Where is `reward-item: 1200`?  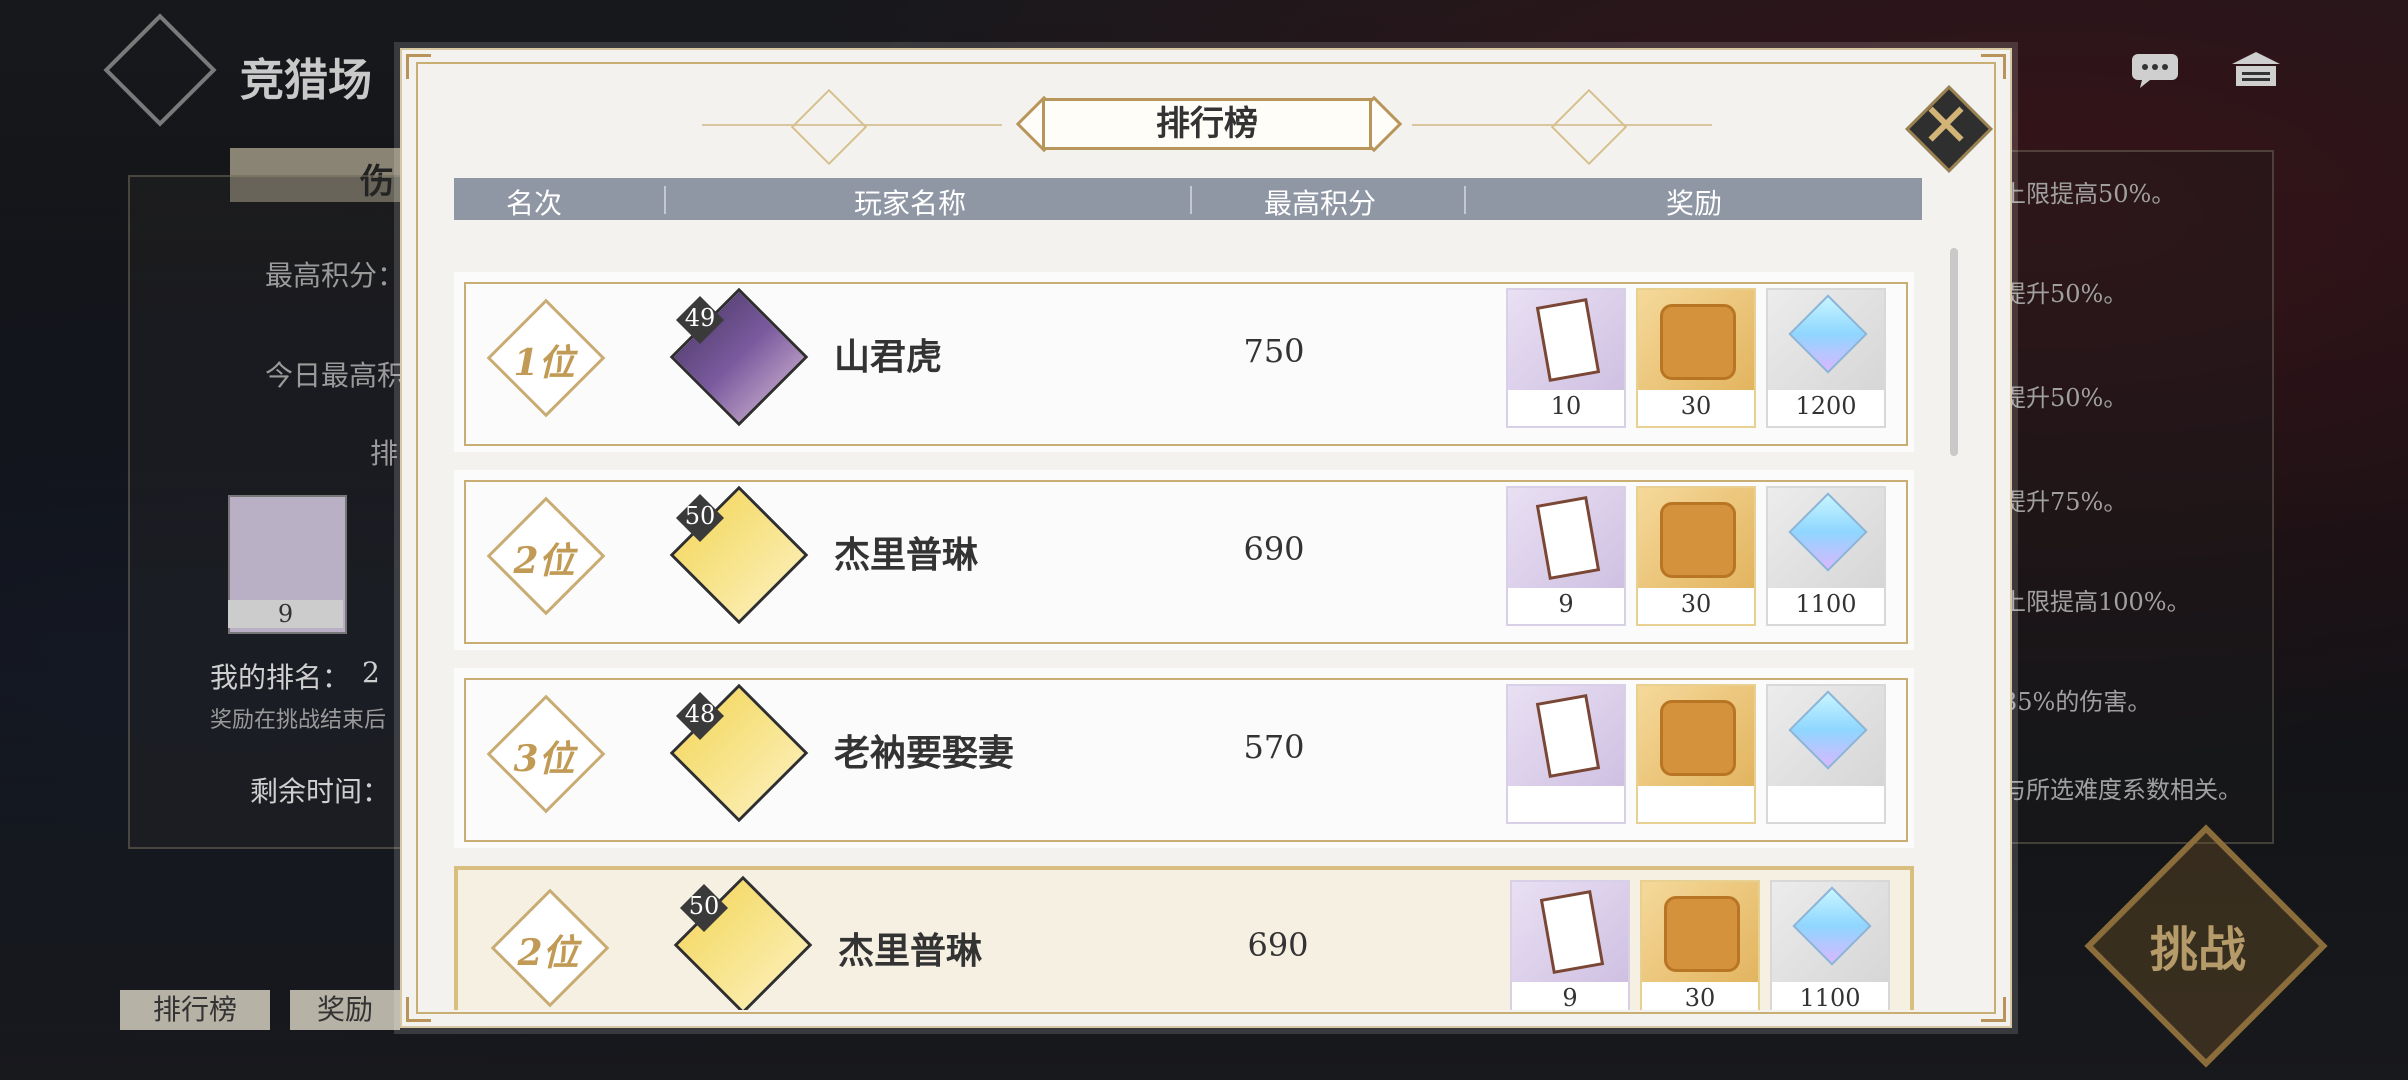 reward-item: 1200 is located at coordinates (1826, 358).